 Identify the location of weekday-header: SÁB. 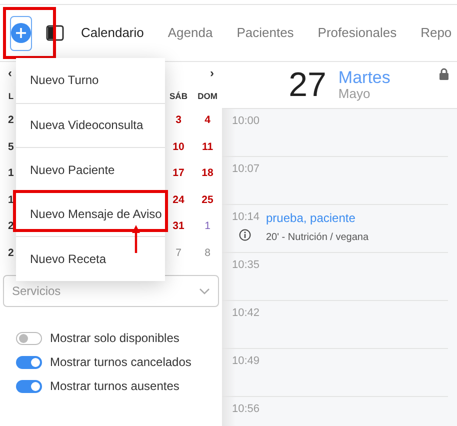
(178, 96).